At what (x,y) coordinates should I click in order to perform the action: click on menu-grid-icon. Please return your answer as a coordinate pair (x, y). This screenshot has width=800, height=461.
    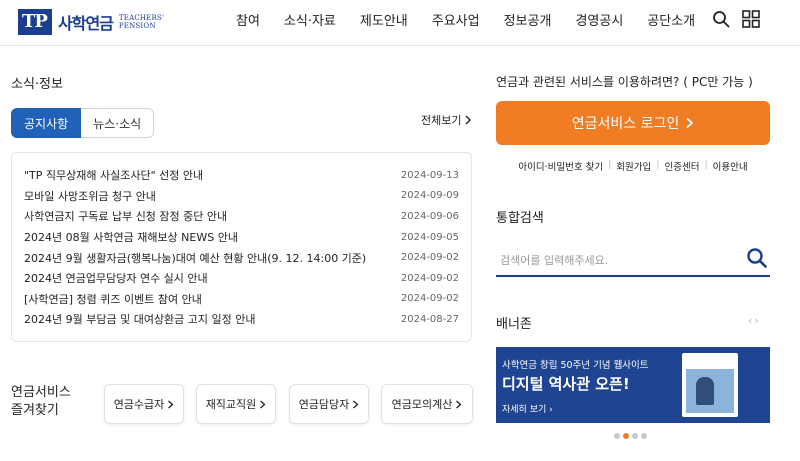
    Looking at the image, I should click on (751, 19).